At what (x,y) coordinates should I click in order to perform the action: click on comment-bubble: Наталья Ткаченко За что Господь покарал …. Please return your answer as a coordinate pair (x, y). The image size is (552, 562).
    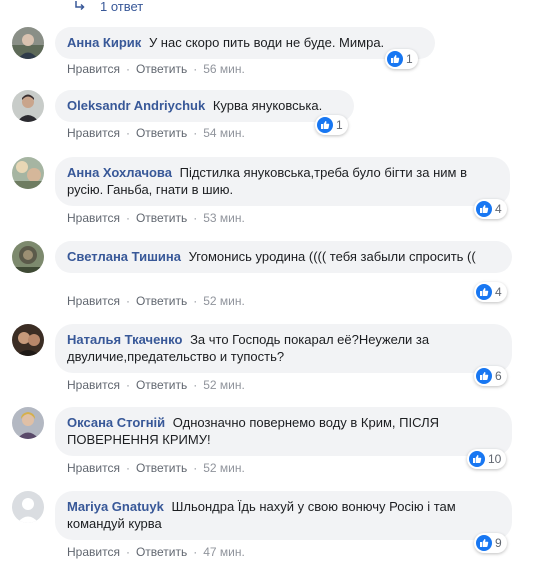
    Looking at the image, I should click on (283, 348).